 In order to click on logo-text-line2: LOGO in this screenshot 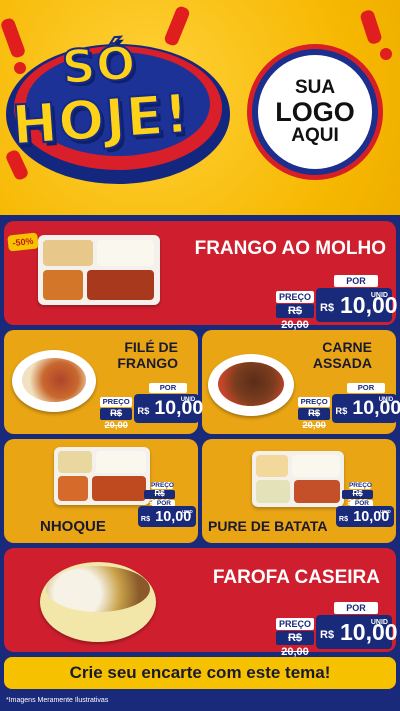, I will do `click(315, 111)`.